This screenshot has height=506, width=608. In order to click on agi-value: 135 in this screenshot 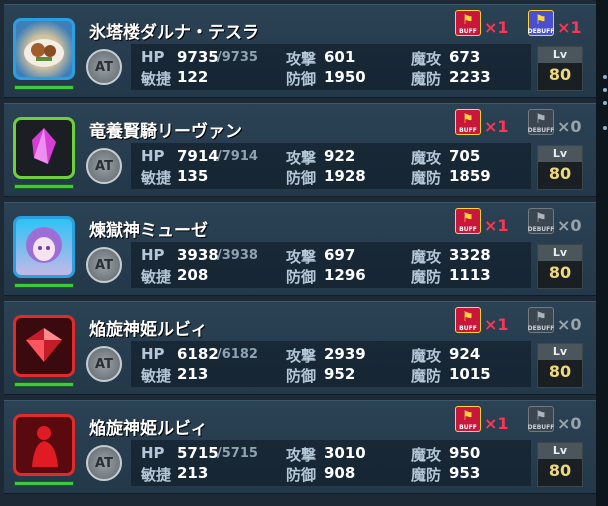, I will do `click(193, 176)`.